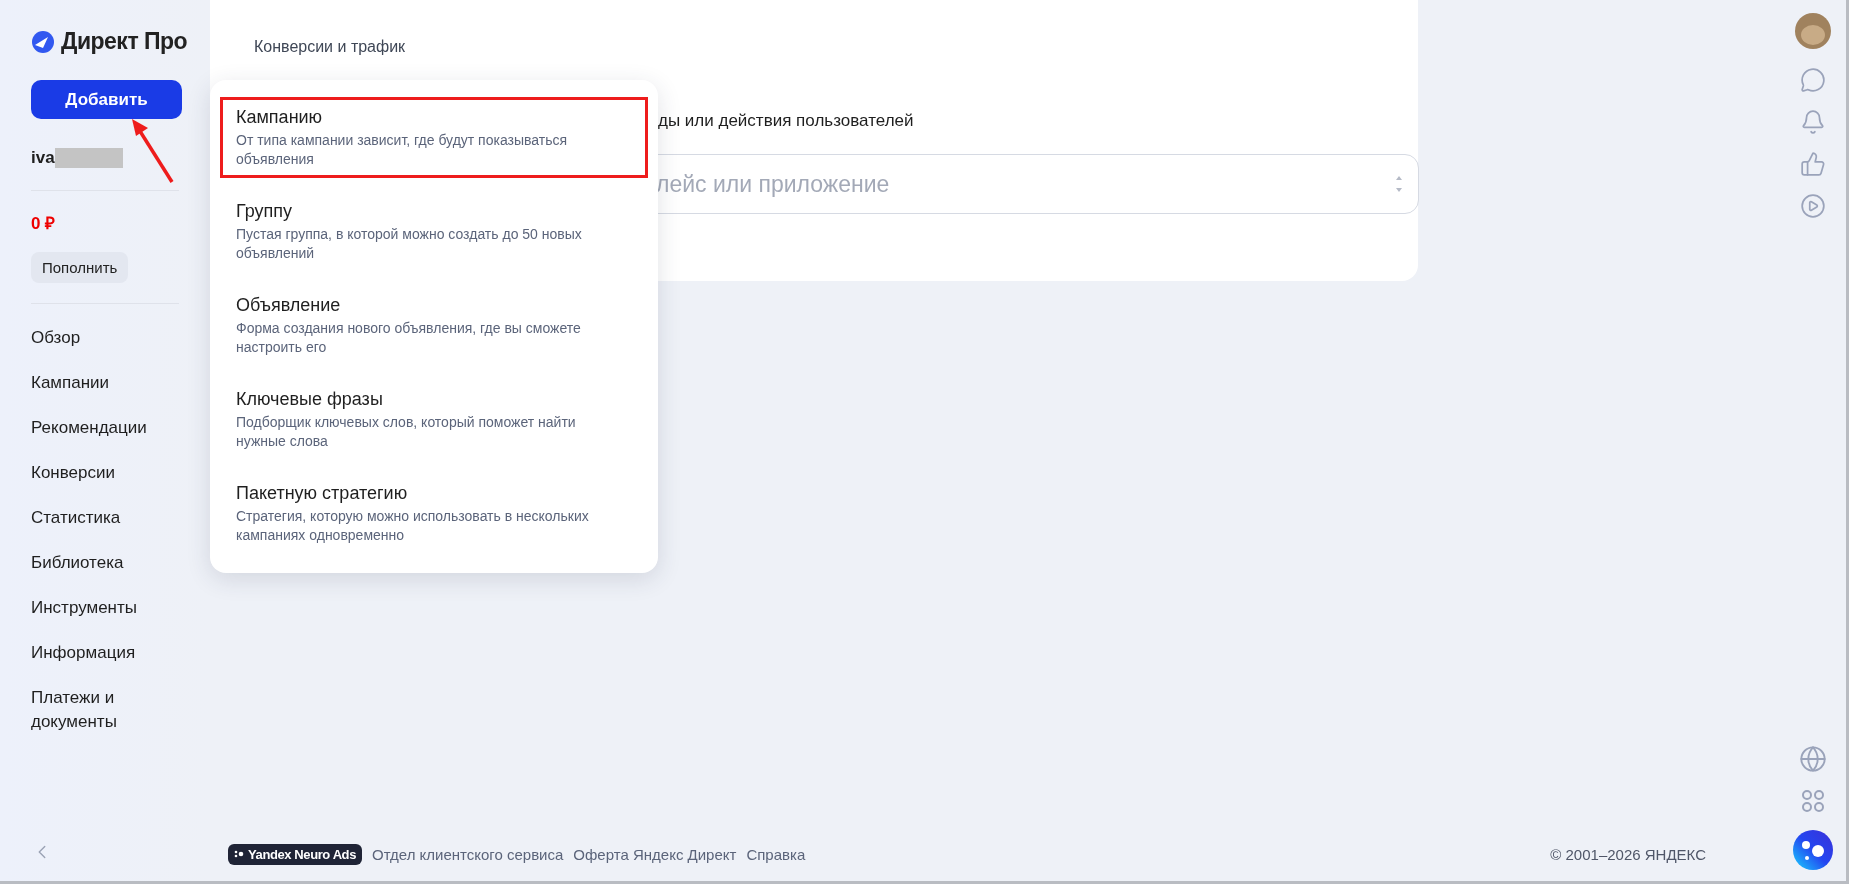 The height and width of the screenshot is (884, 1849). I want to click on top-up-button: Пополнить, so click(80, 267).